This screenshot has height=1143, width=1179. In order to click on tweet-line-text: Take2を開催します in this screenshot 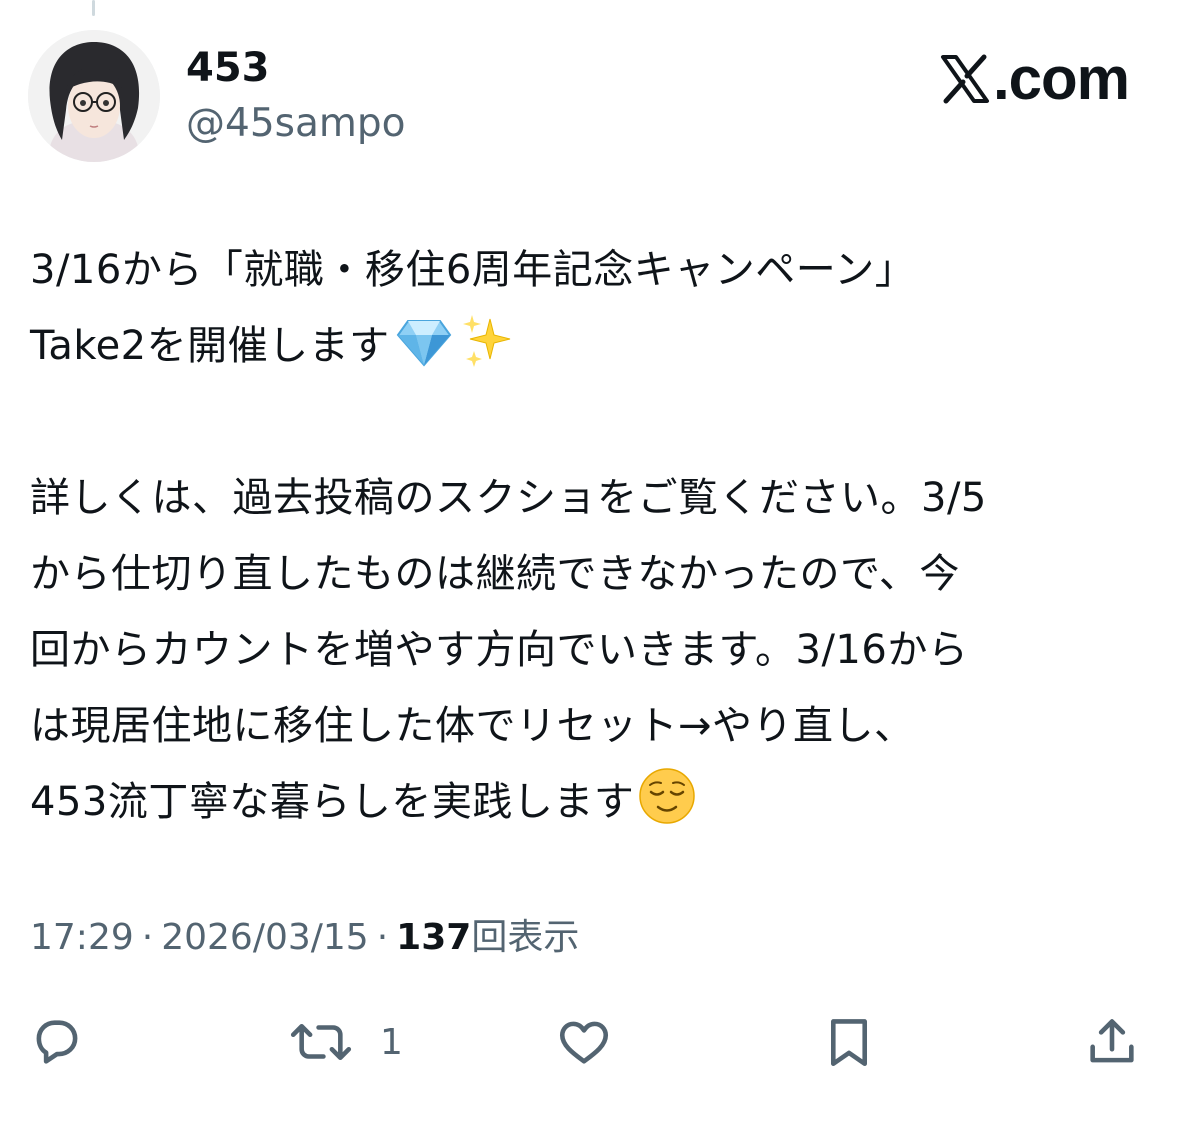, I will do `click(210, 346)`.